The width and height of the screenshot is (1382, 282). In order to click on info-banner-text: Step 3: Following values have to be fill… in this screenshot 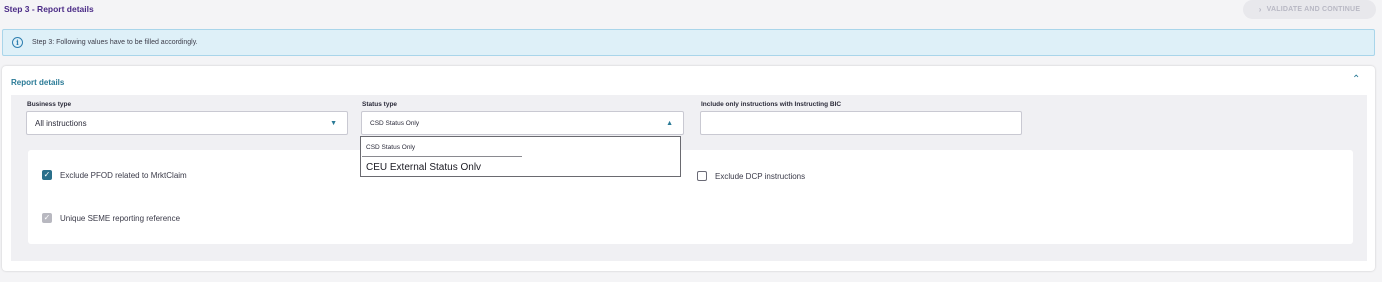, I will do `click(115, 42)`.